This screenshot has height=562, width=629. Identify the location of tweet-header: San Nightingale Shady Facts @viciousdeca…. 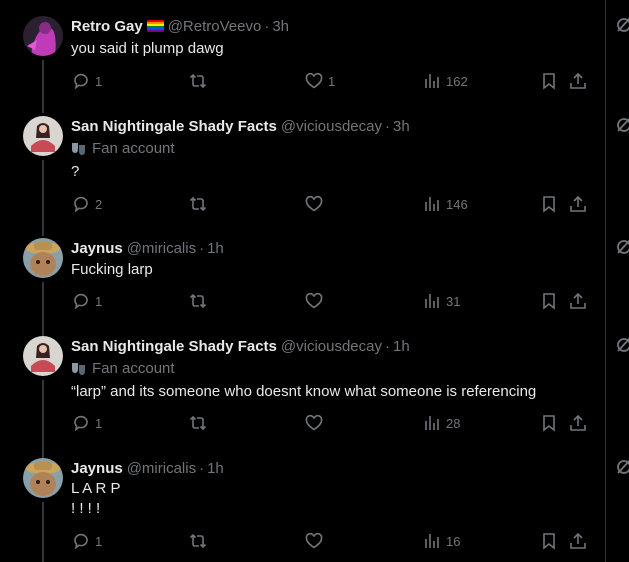
(350, 346).